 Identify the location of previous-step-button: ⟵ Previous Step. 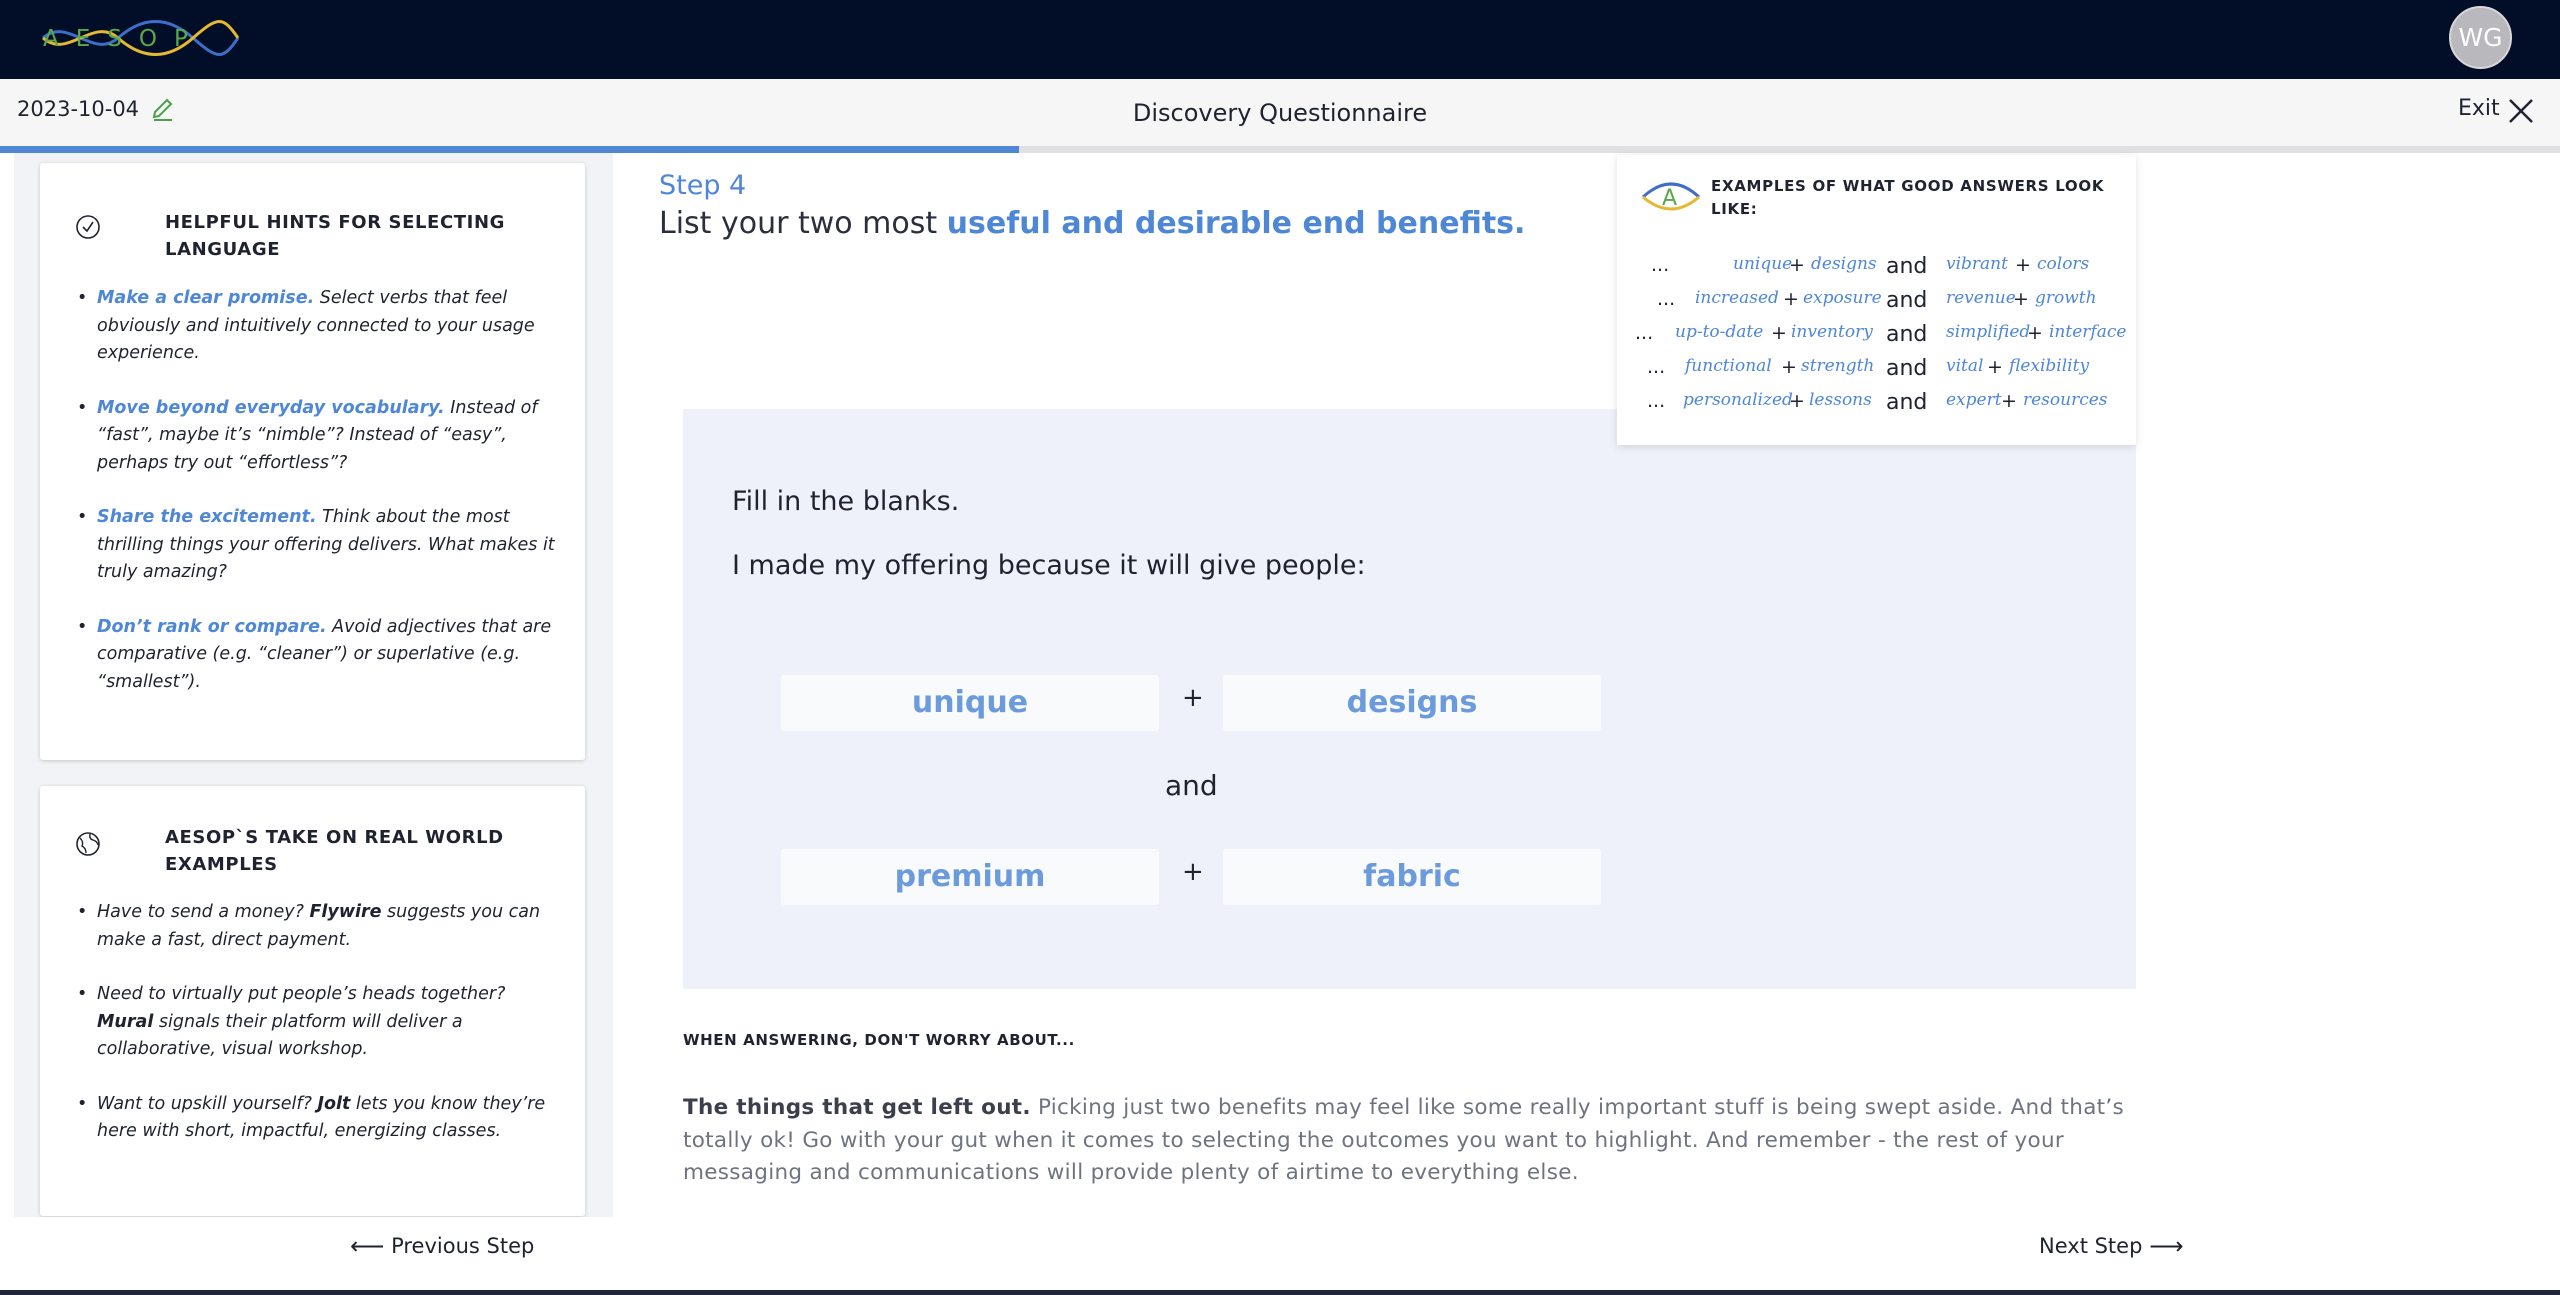
(442, 1246).